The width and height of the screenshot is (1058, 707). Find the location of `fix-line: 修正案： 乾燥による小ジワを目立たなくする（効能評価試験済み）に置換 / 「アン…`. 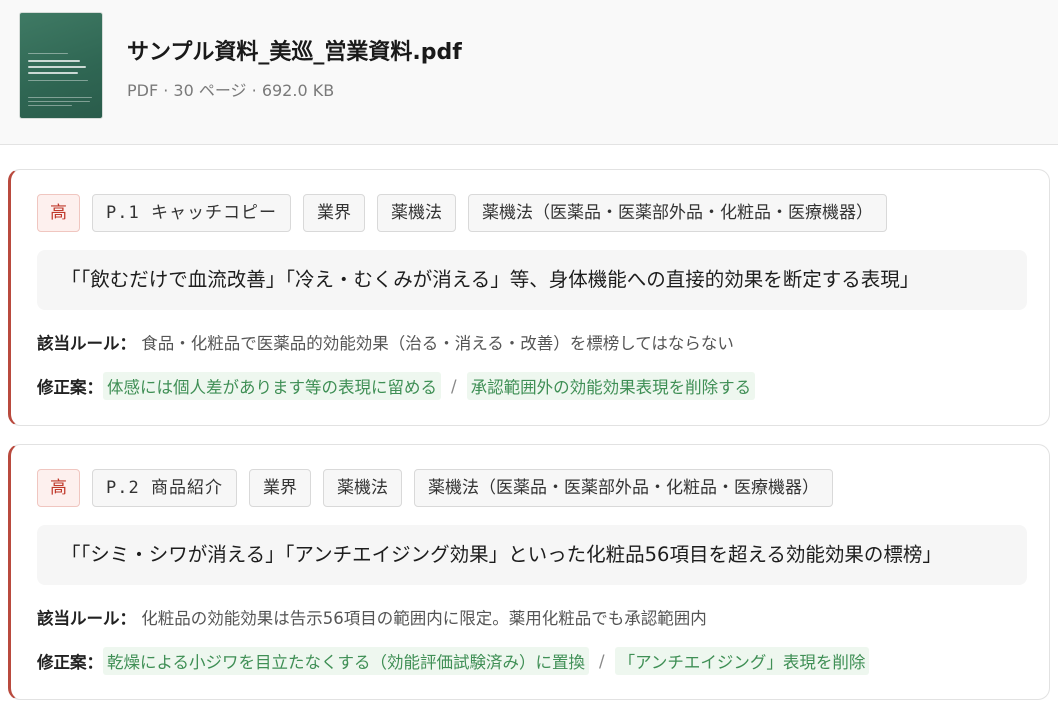

fix-line: 修正案： 乾燥による小ジワを目立たなくする（効能評価試験済み）に置換 / 「アン… is located at coordinates (453, 661).